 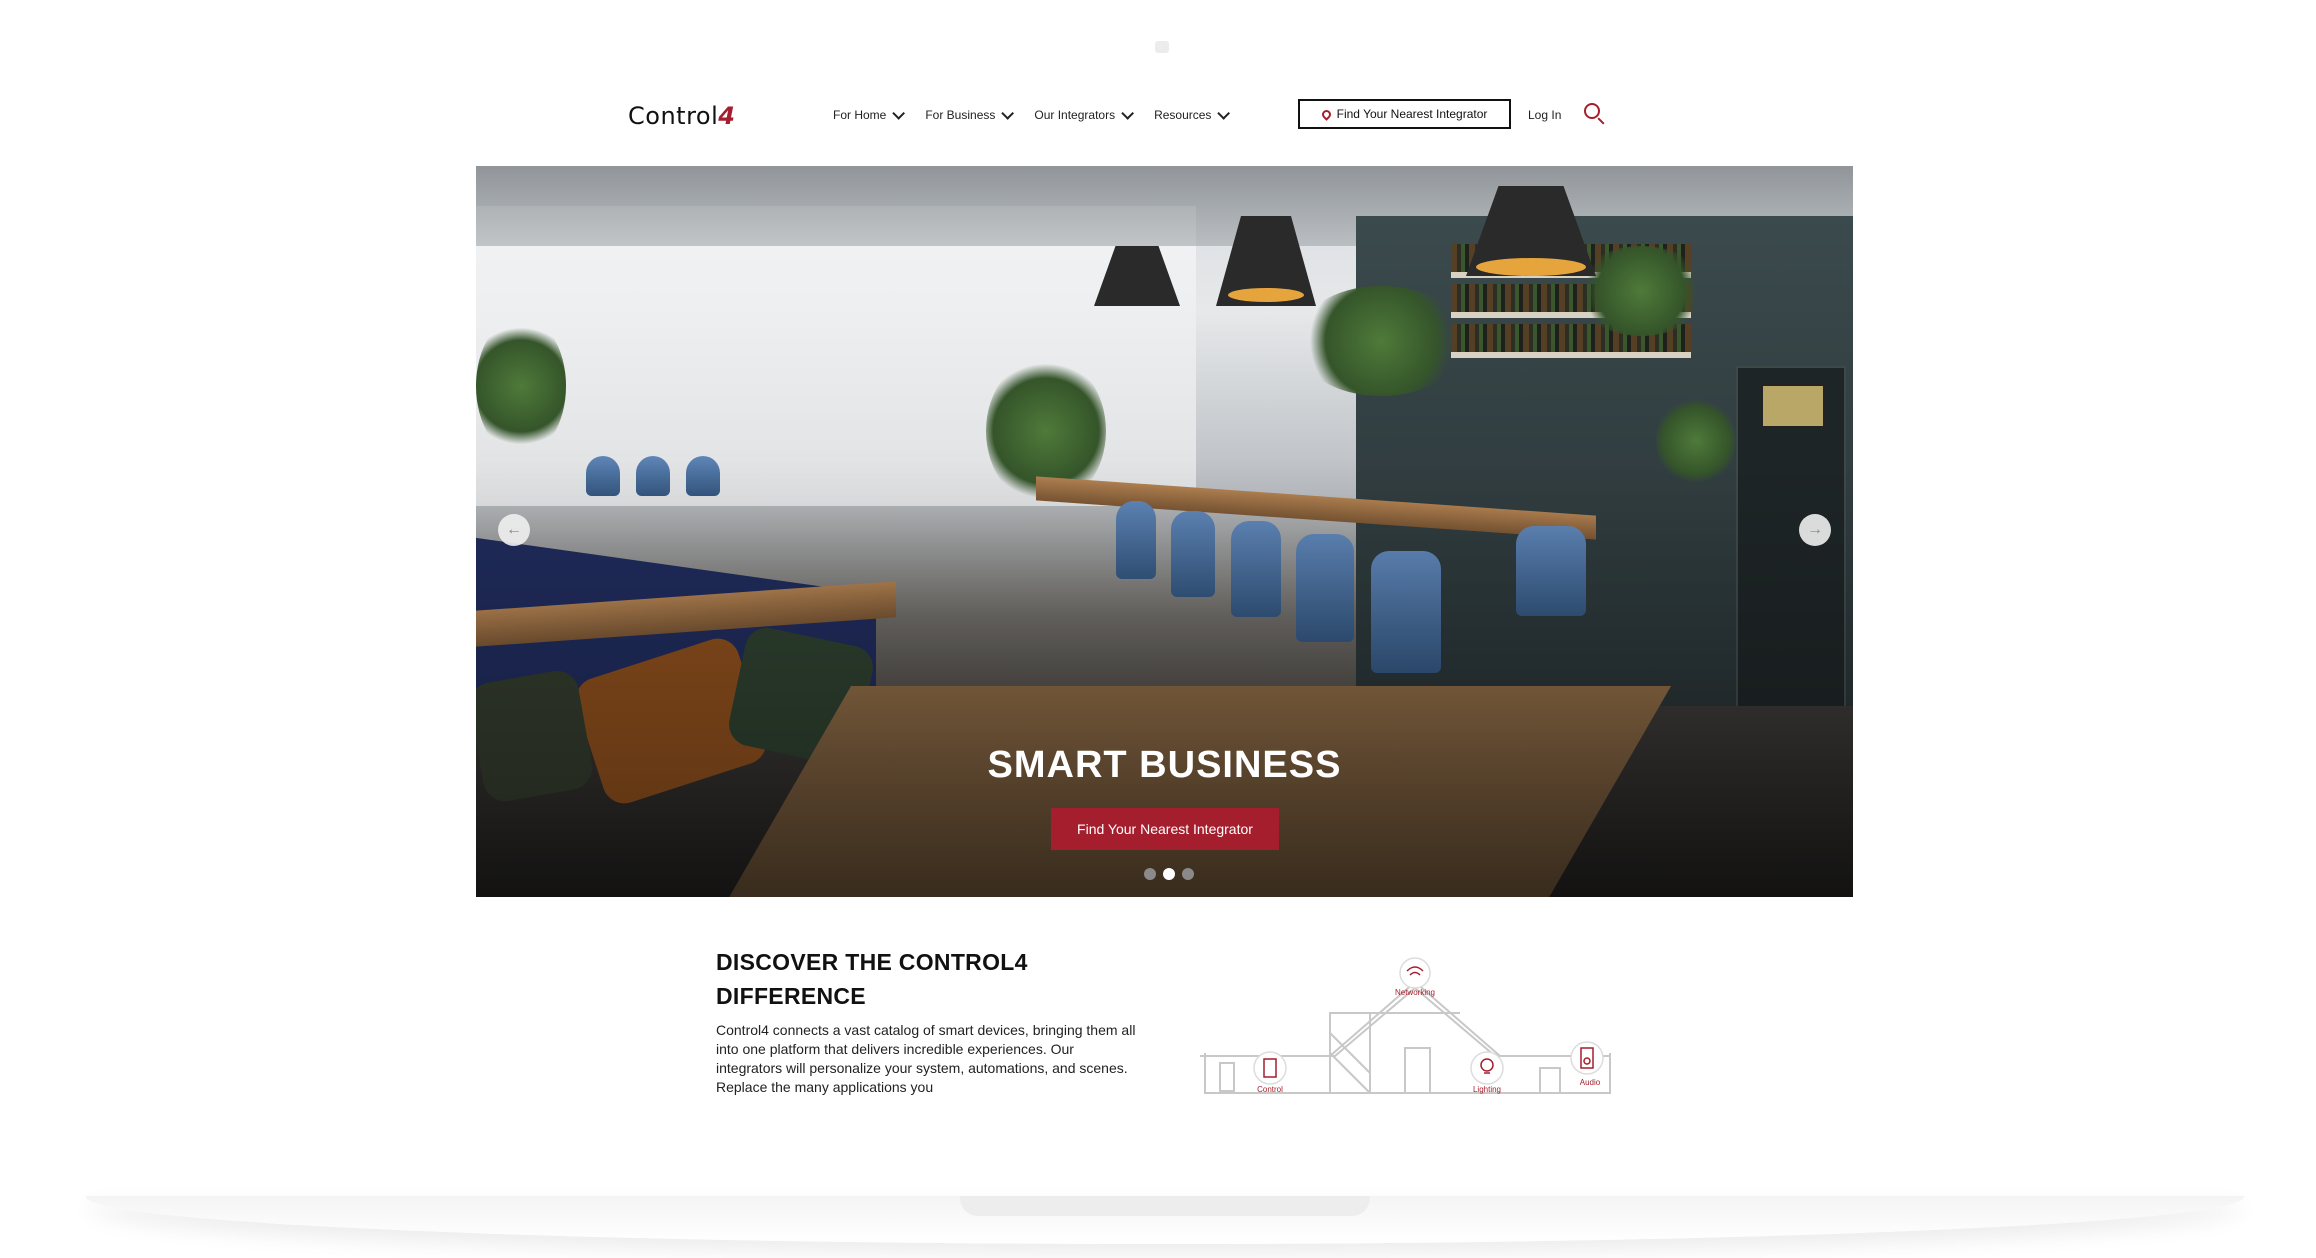 I want to click on lighting-label: Lighting, so click(x=1487, y=1089).